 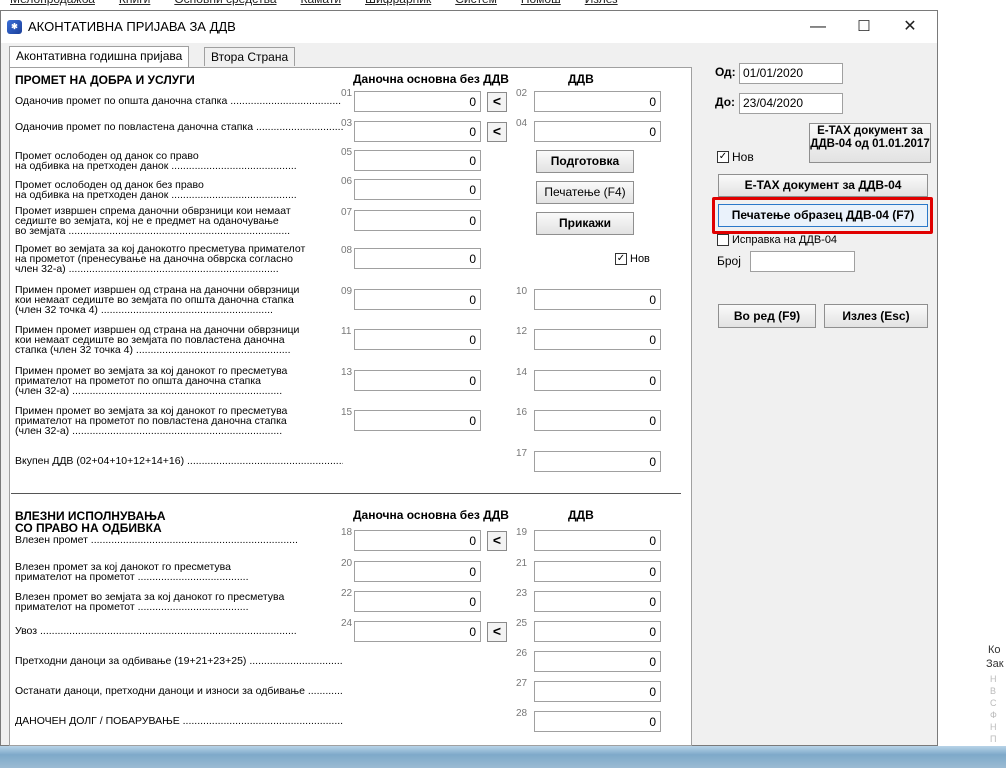 What do you see at coordinates (398, 3) in the screenshot?
I see `background-menu-item: Шифрарник` at bounding box center [398, 3].